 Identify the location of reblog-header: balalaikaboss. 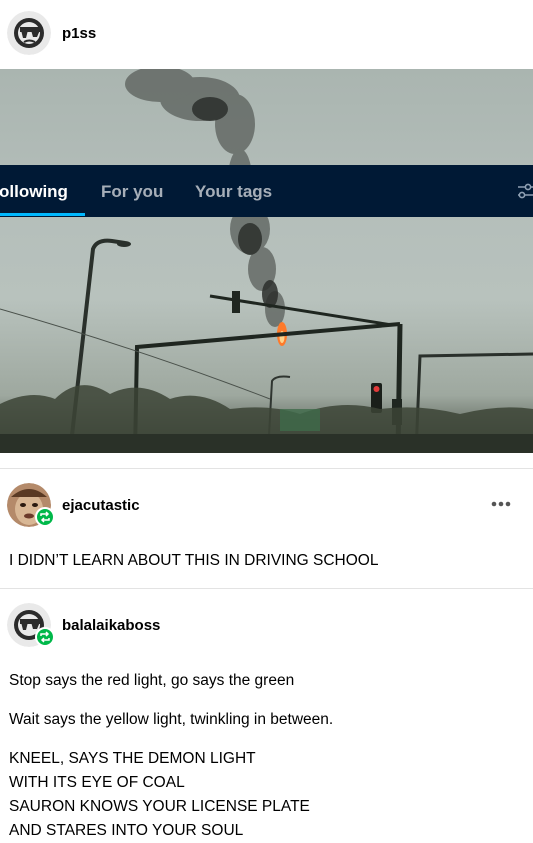
(266, 628).